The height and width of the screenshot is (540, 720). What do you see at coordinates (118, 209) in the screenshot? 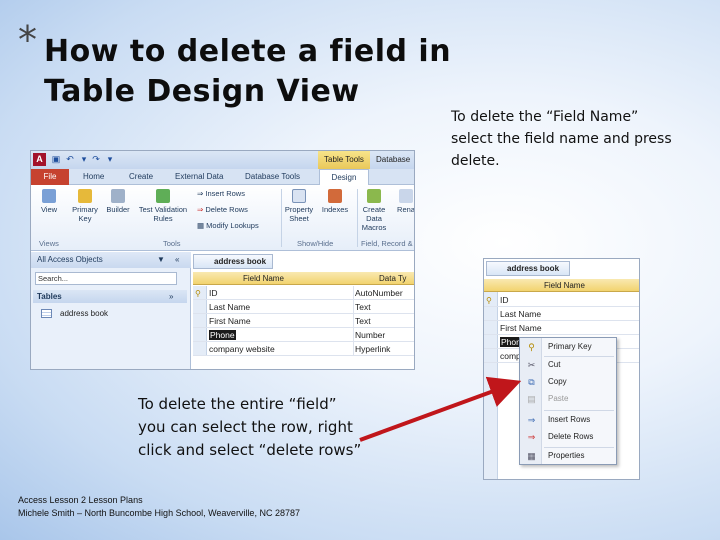
I see `builder-label: Builder` at bounding box center [118, 209].